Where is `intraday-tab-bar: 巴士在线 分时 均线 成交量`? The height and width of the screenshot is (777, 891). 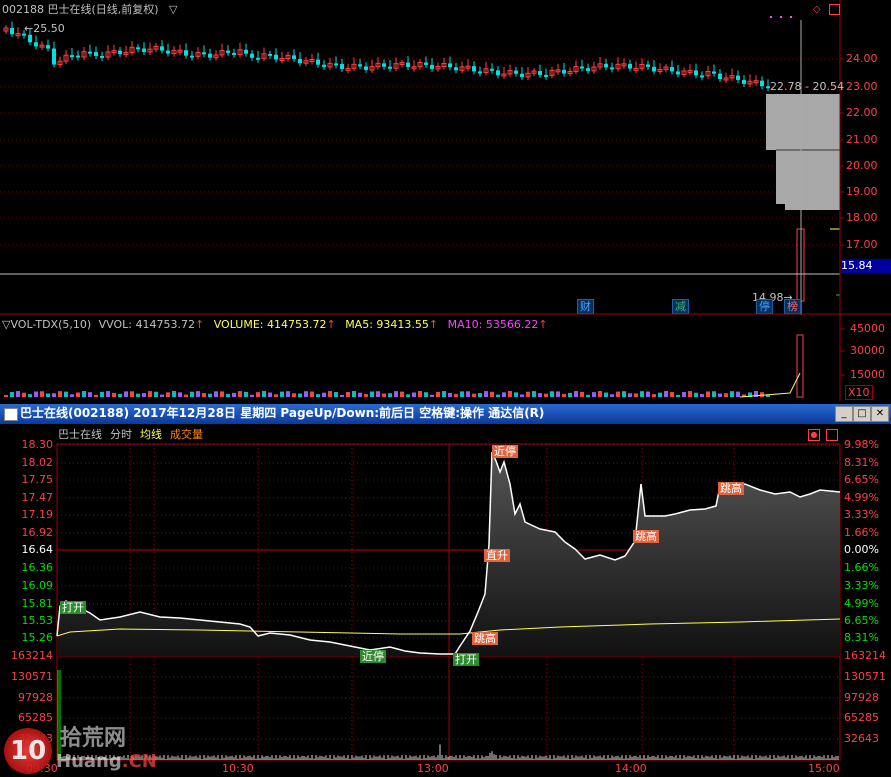
intraday-tab-bar: 巴士在线 分时 均线 成交量 is located at coordinates (134, 434).